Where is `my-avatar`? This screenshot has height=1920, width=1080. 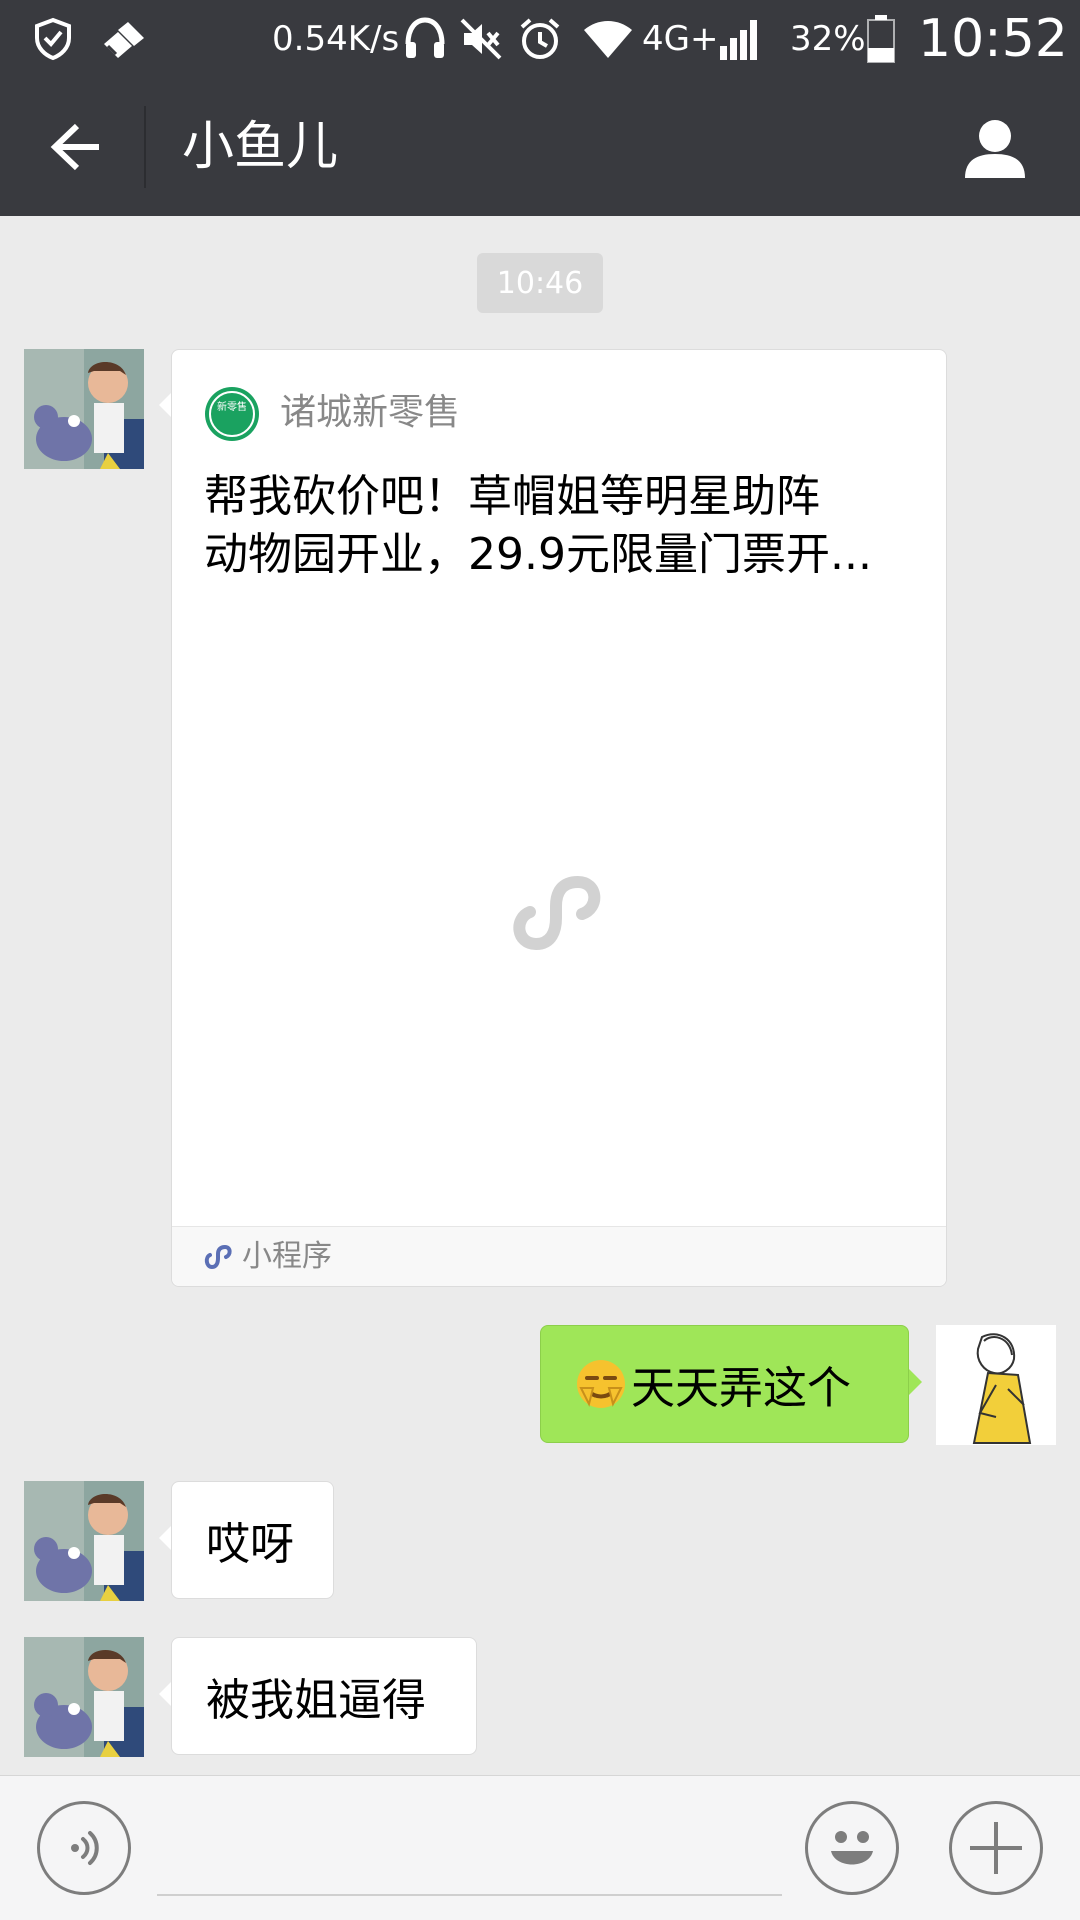
my-avatar is located at coordinates (996, 1385).